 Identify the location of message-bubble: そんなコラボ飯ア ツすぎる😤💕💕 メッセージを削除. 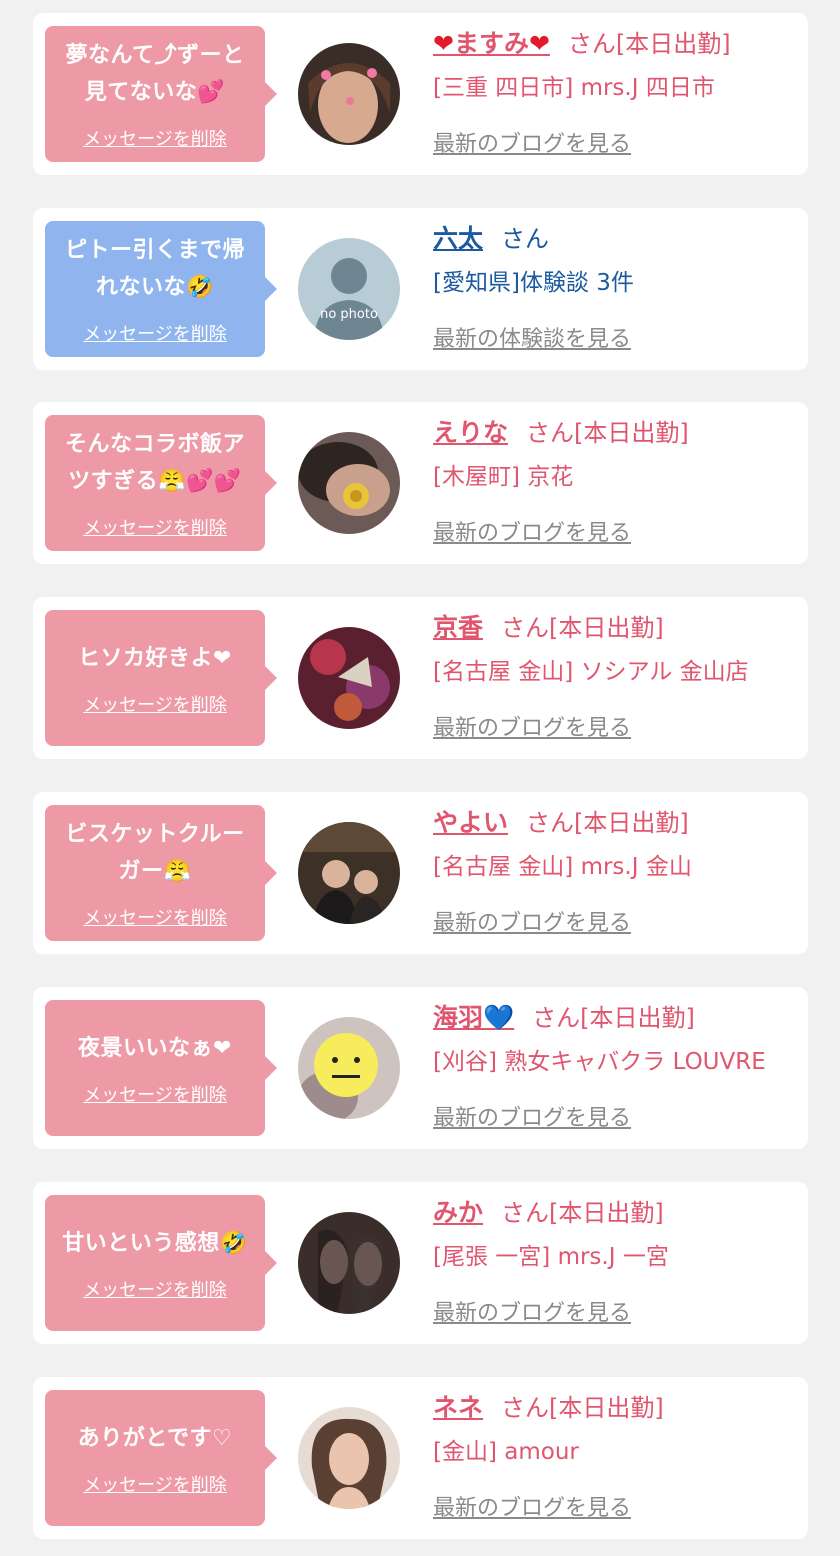
(161, 483).